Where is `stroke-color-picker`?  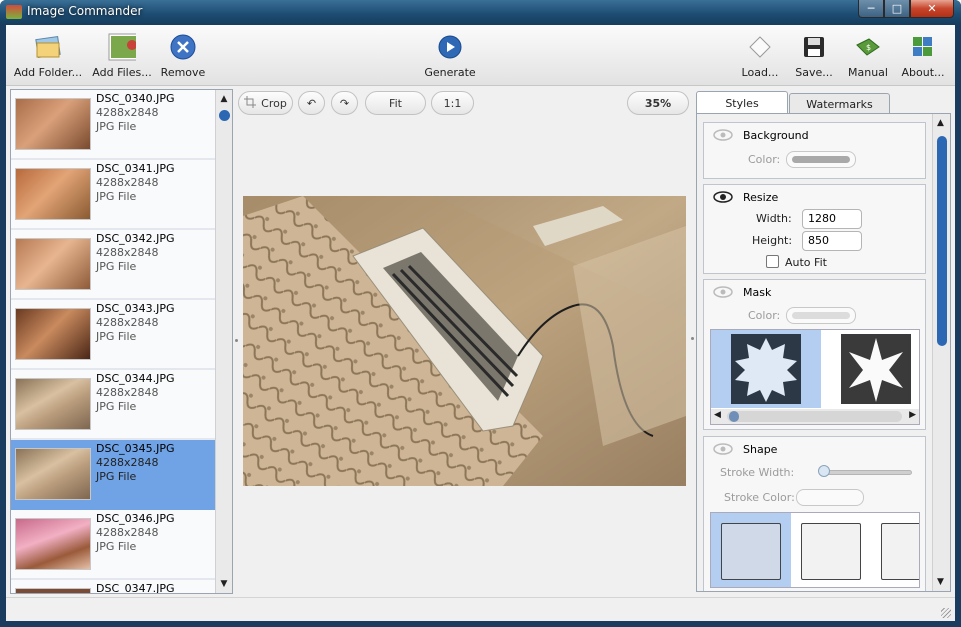 stroke-color-picker is located at coordinates (830, 497).